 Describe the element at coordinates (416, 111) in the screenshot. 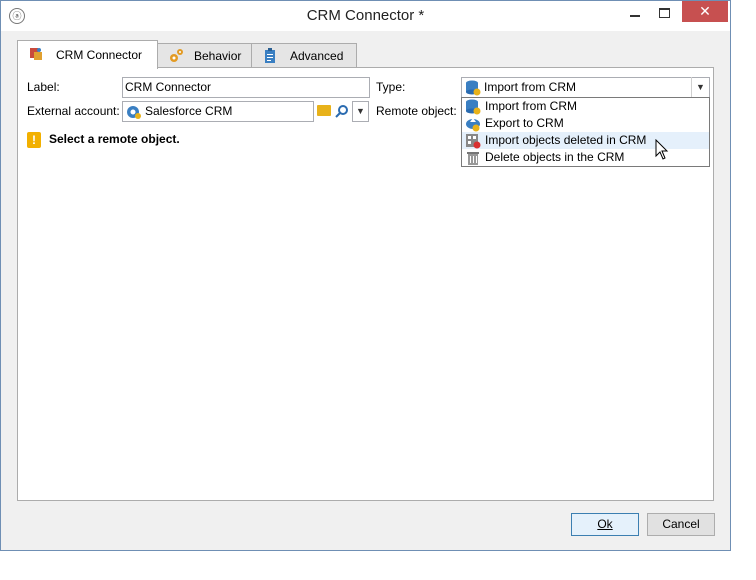

I see `remote-object-caption: Remote object:` at that location.